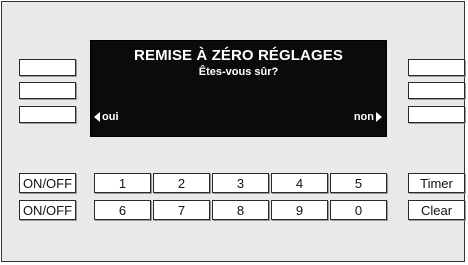 This screenshot has height=265, width=468. Describe the element at coordinates (299, 183) in the screenshot. I see `key-4: 4` at that location.